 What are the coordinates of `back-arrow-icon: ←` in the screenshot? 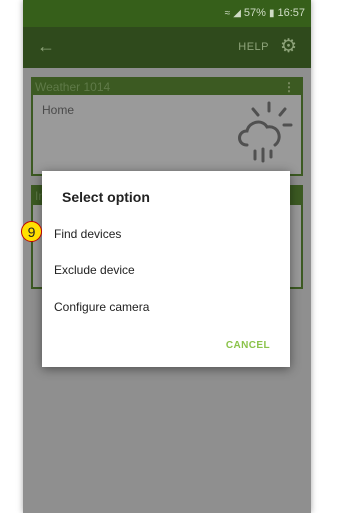 It's located at (46, 46).